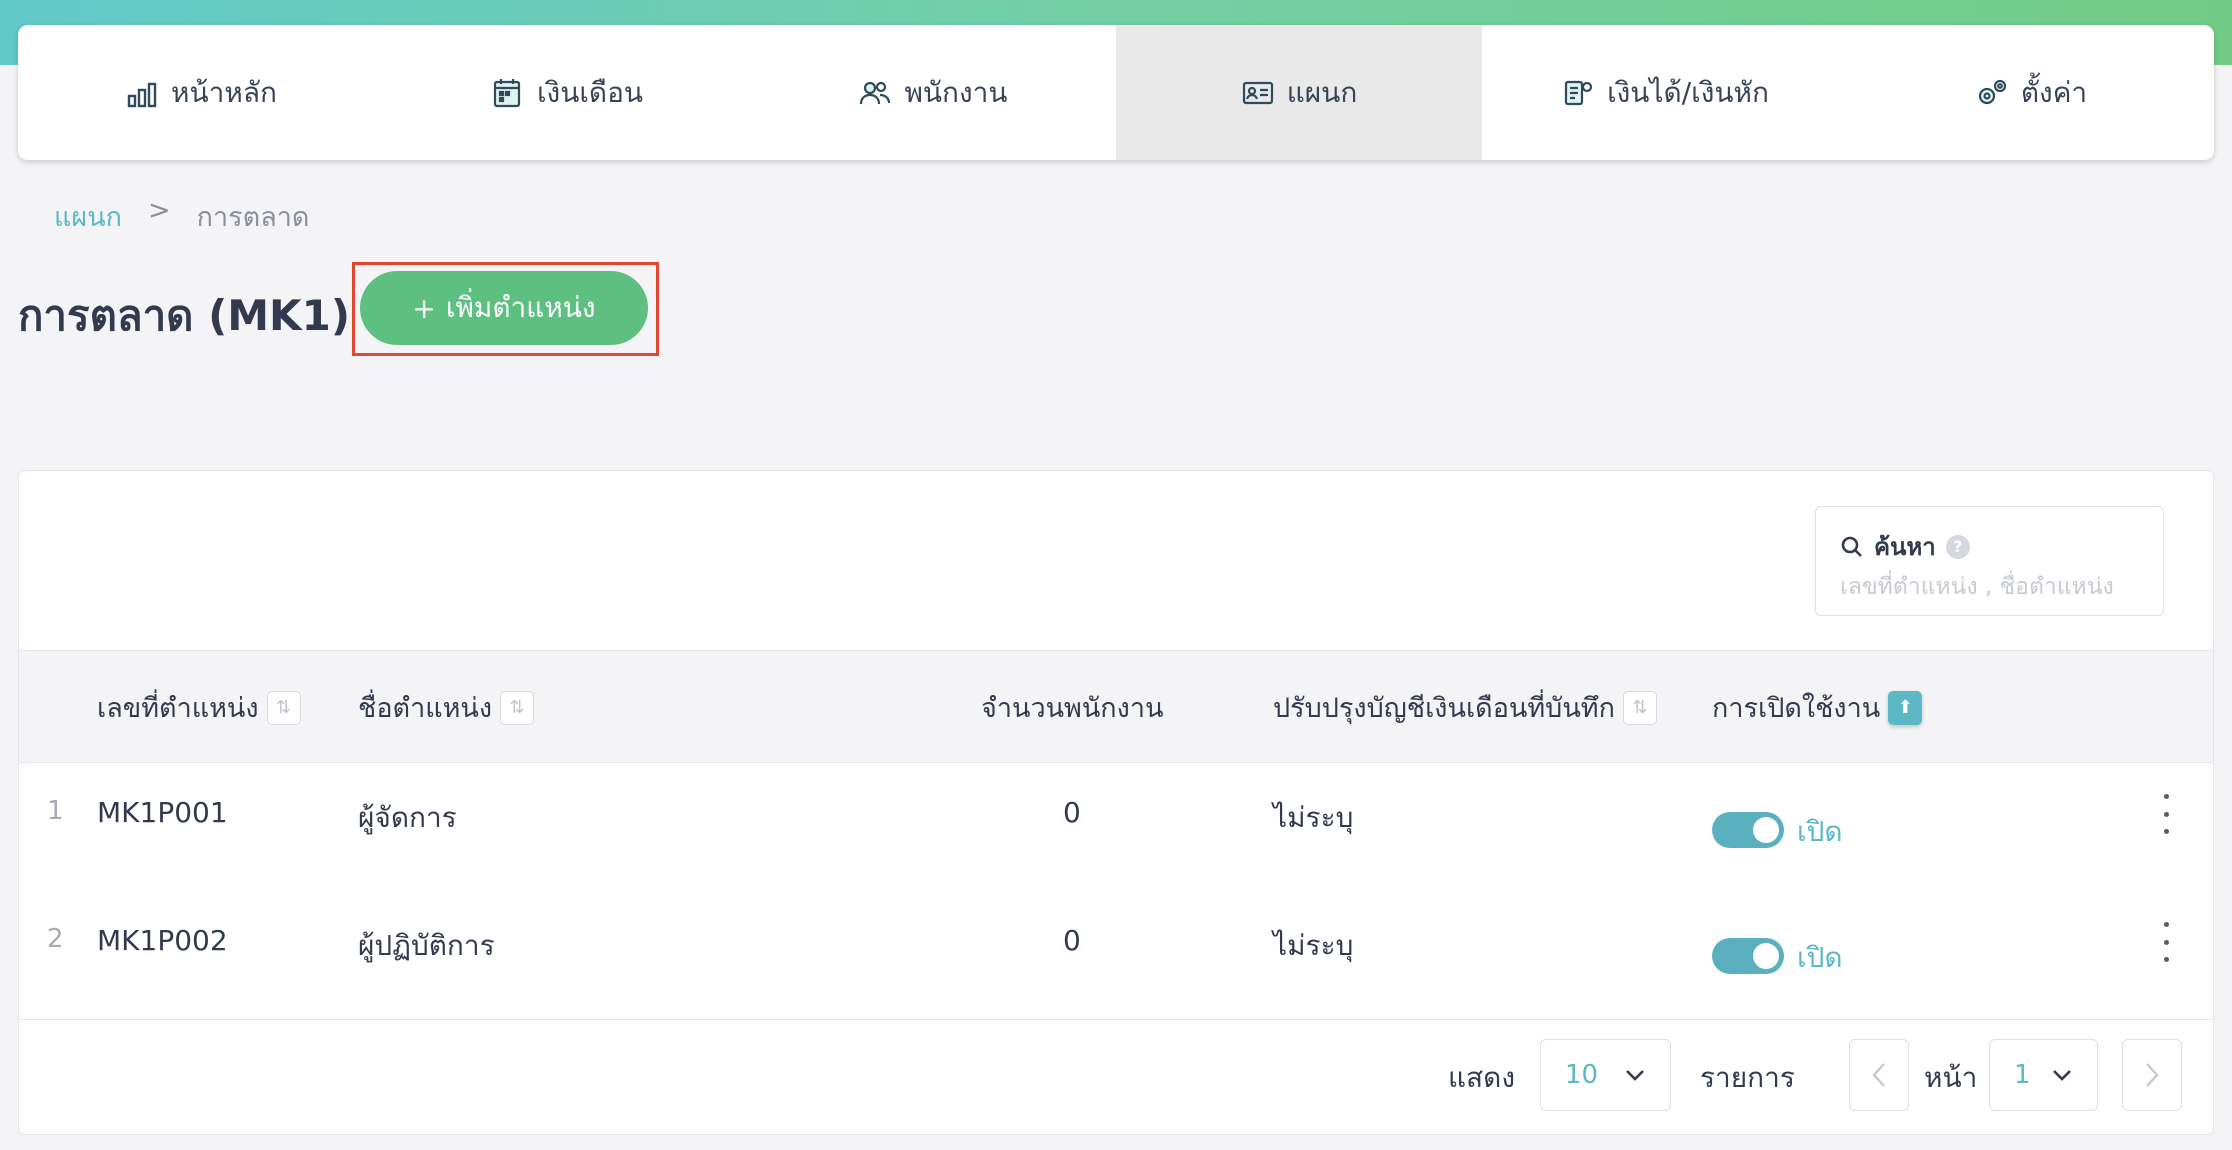  I want to click on money-icon, so click(1578, 92).